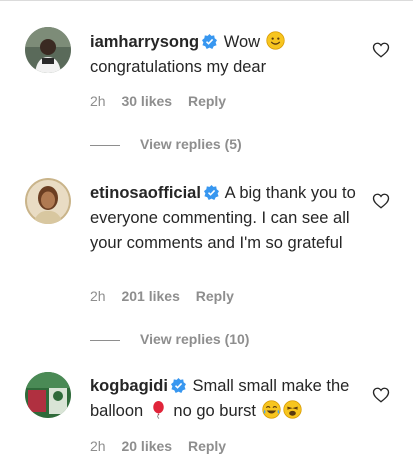 This screenshot has width=413, height=454. I want to click on comment-body-continued: congratulations my dear, so click(178, 67).